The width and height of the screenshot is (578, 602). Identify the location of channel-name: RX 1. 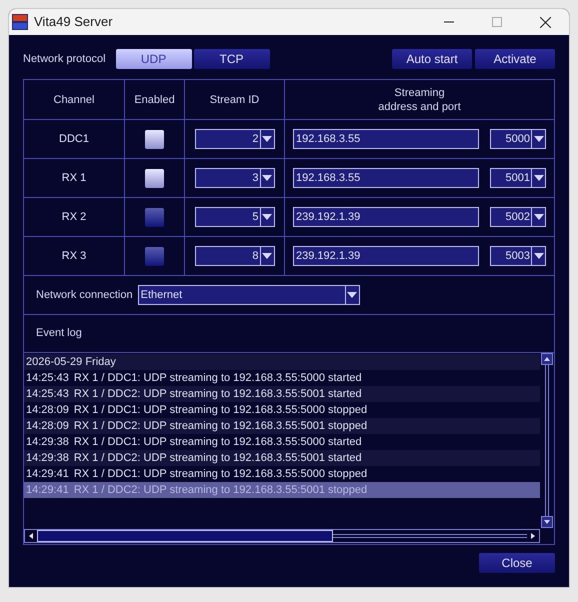
(74, 178).